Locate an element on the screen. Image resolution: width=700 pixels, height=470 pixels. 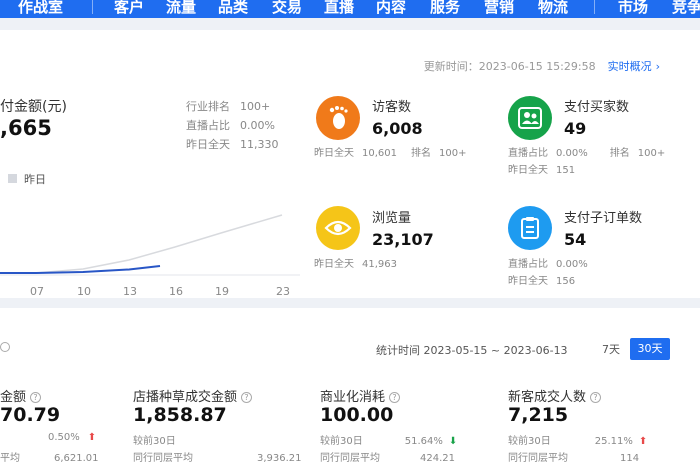
buyers-yesterday-value: 151 is located at coordinates (566, 170).